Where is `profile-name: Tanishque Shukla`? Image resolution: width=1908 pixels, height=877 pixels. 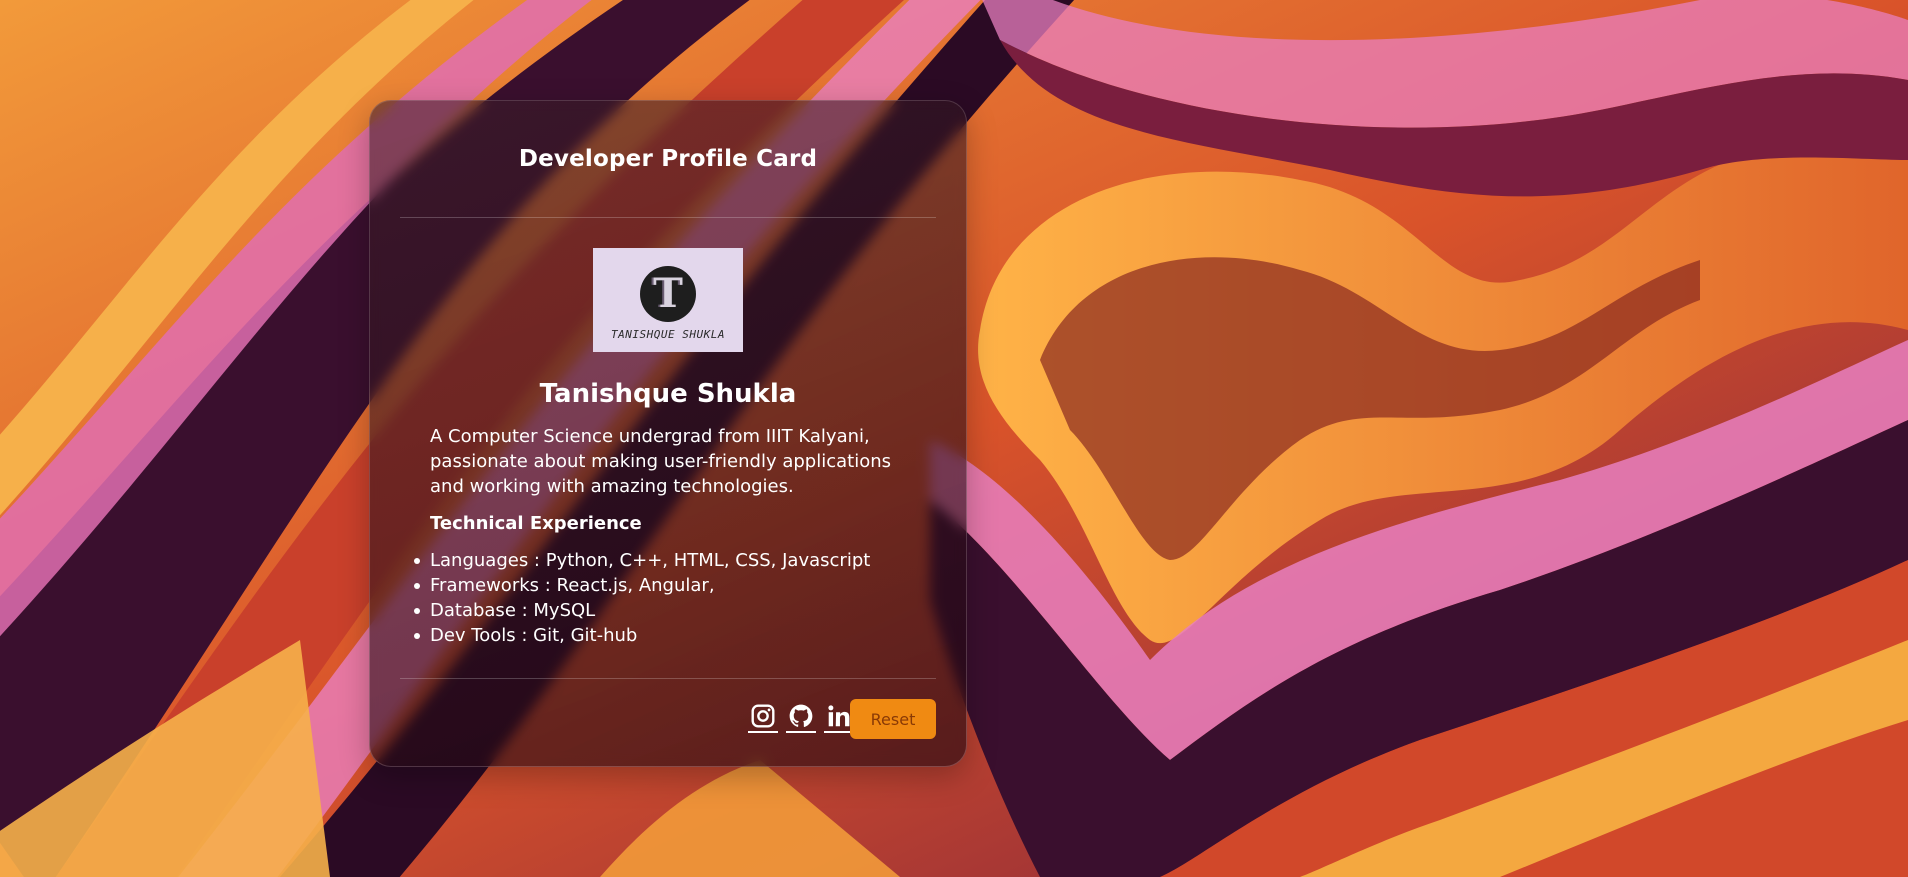
profile-name: Tanishque Shukla is located at coordinates (668, 394).